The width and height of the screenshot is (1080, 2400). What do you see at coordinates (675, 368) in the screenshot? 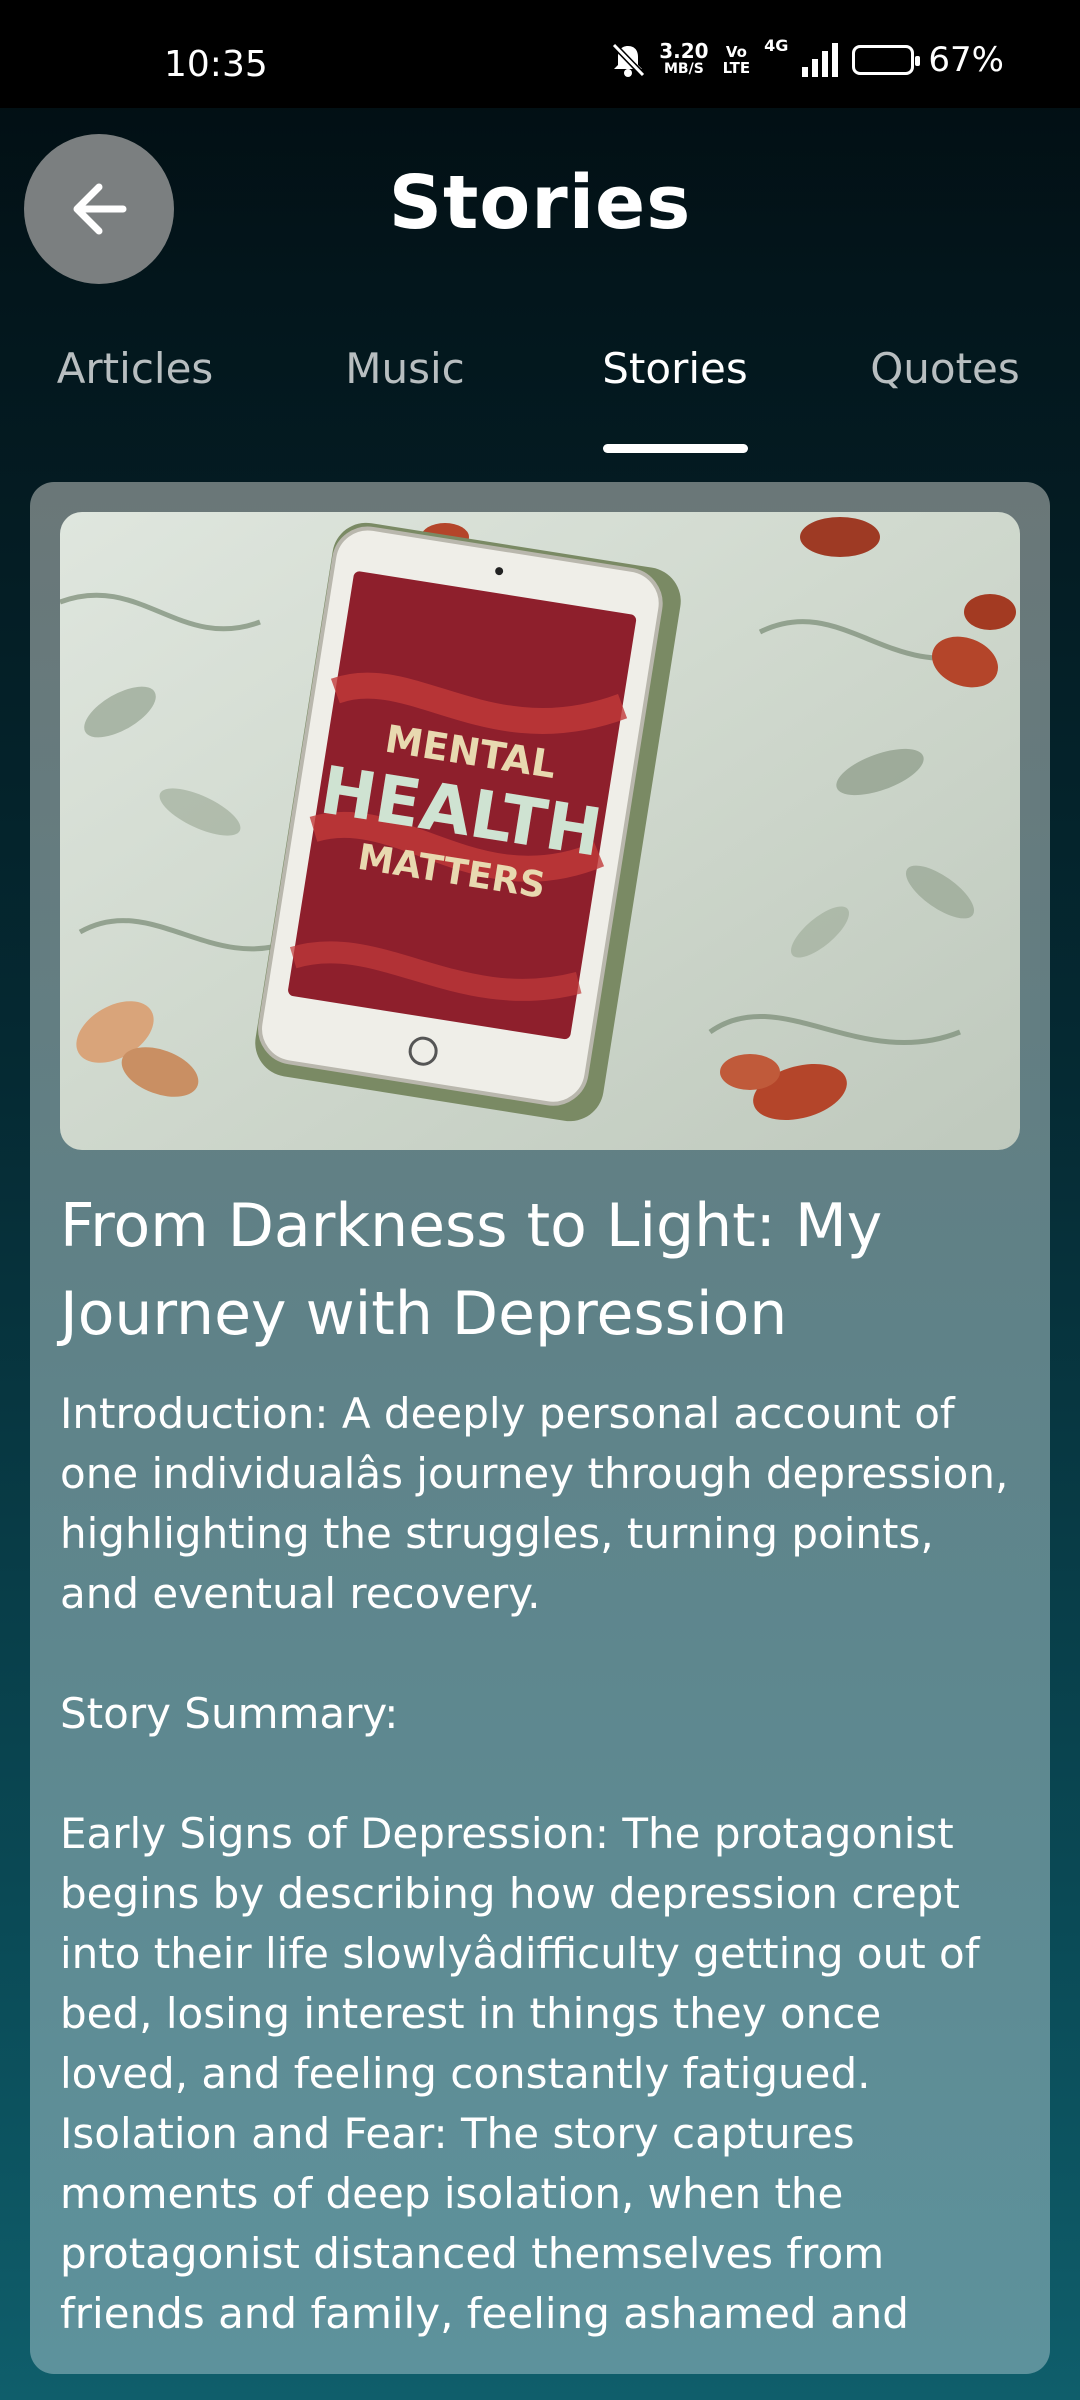
I see `tab-stories: Stories` at bounding box center [675, 368].